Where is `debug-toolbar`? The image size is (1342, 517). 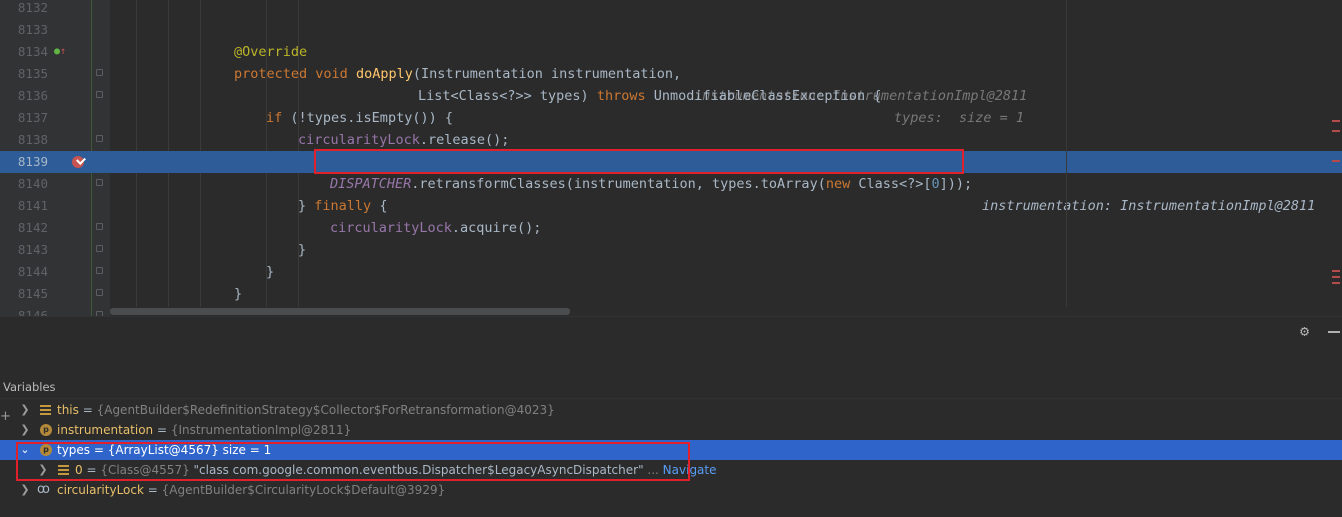 debug-toolbar is located at coordinates (671, 346).